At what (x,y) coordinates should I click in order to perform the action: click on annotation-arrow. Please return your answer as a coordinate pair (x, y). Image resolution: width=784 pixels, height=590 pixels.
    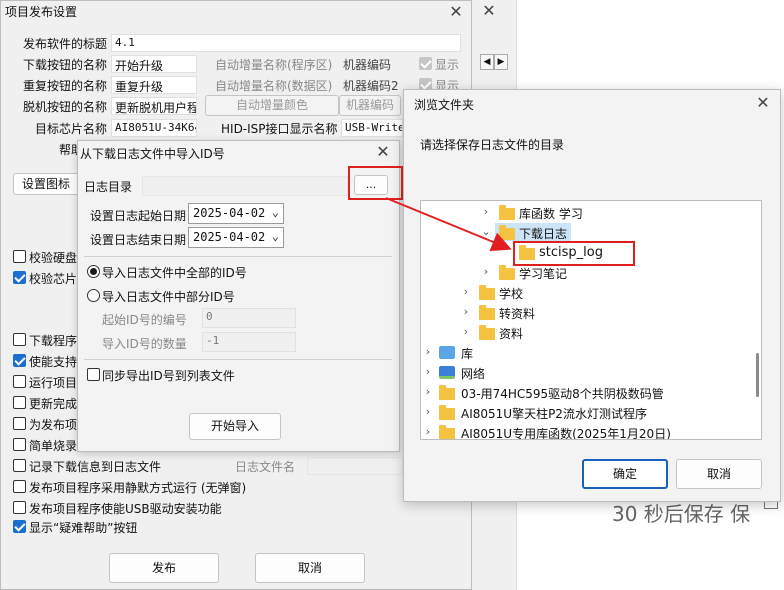
    Looking at the image, I should click on (448, 224).